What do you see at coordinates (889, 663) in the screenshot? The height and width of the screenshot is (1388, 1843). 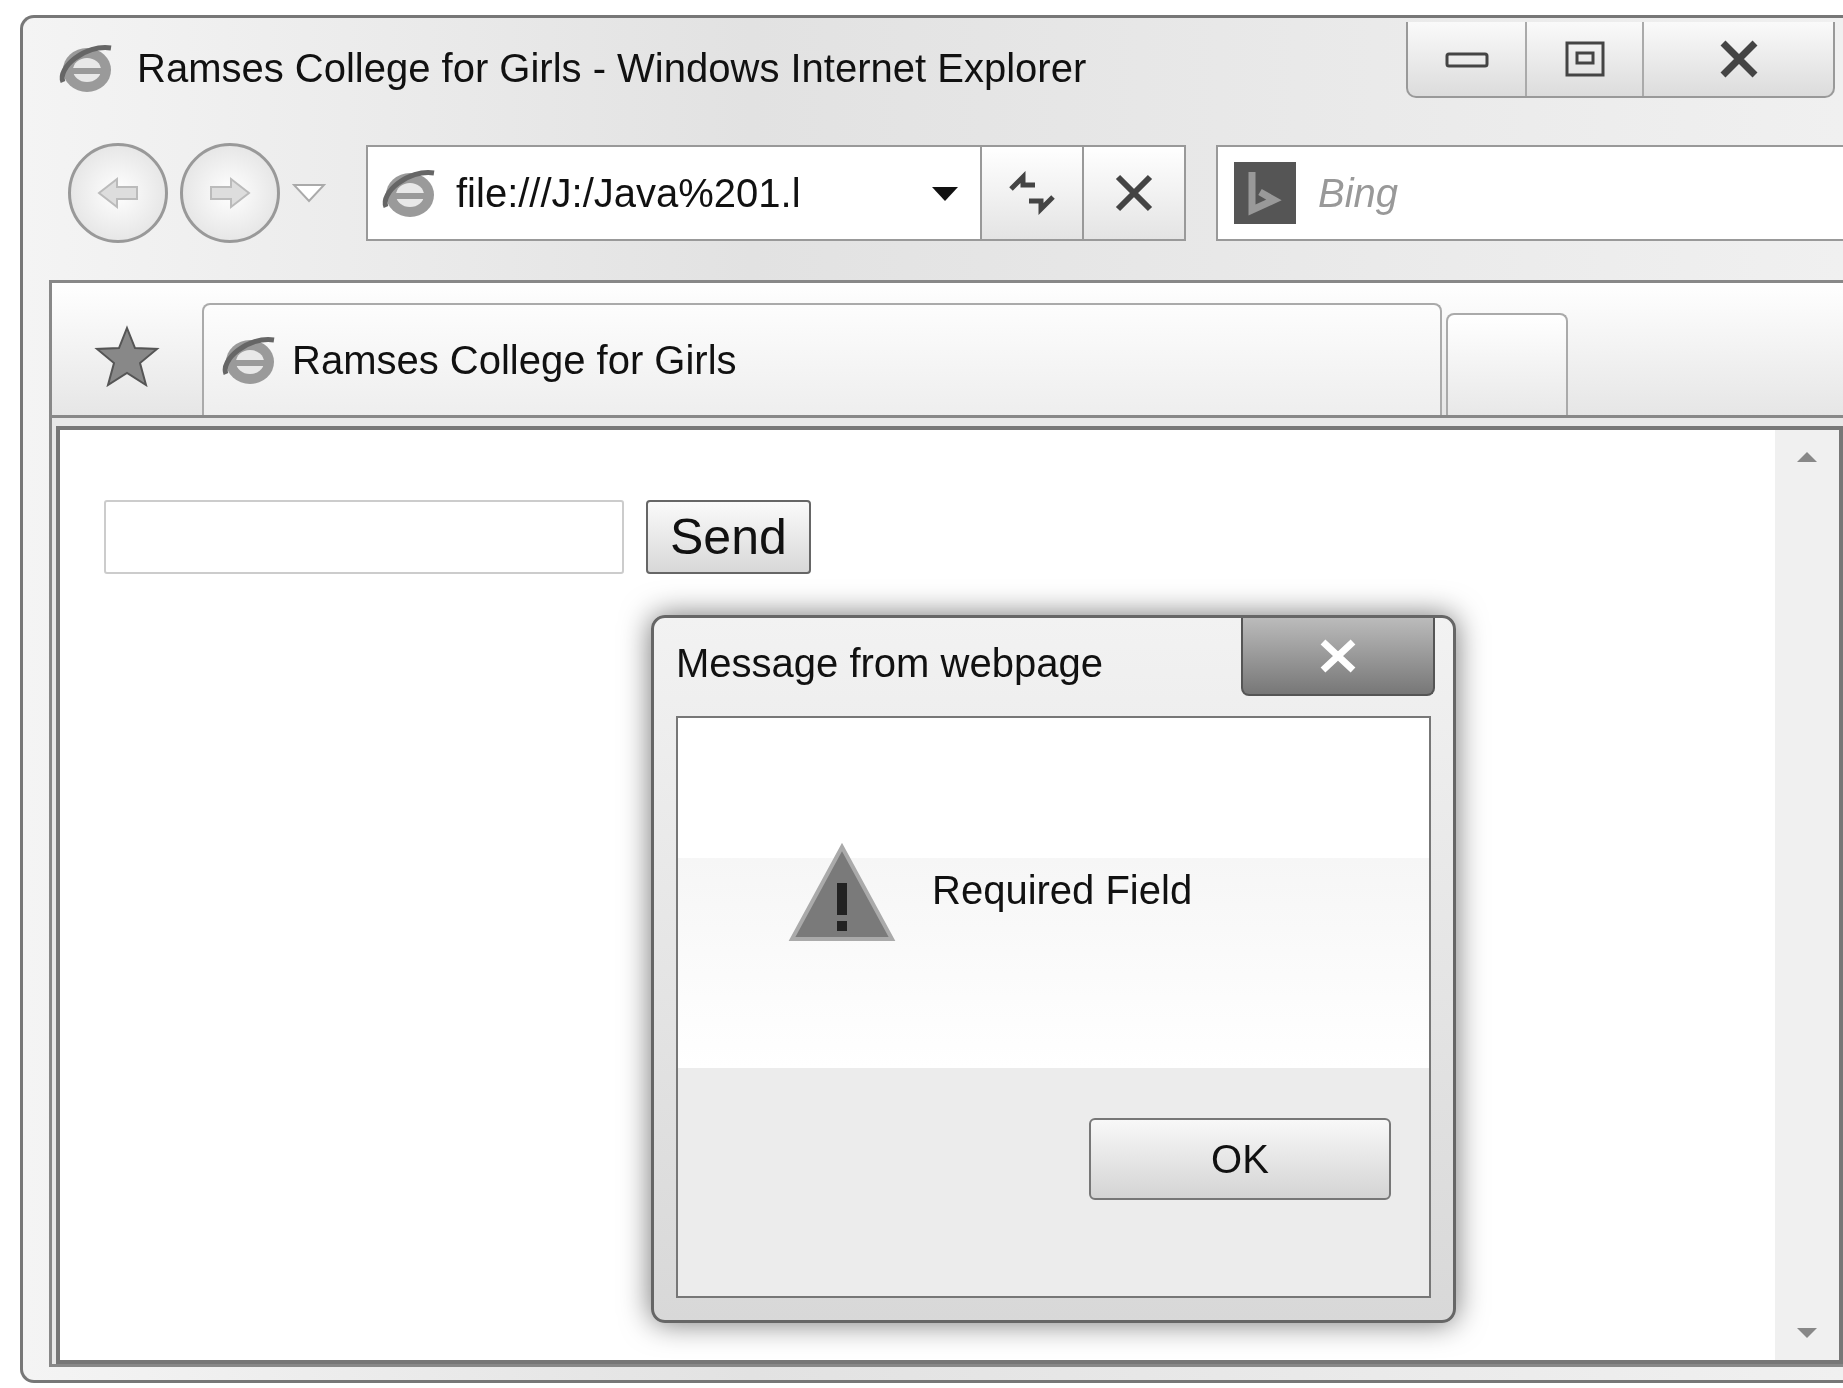 I see `dialog-title: Message from webpage` at bounding box center [889, 663].